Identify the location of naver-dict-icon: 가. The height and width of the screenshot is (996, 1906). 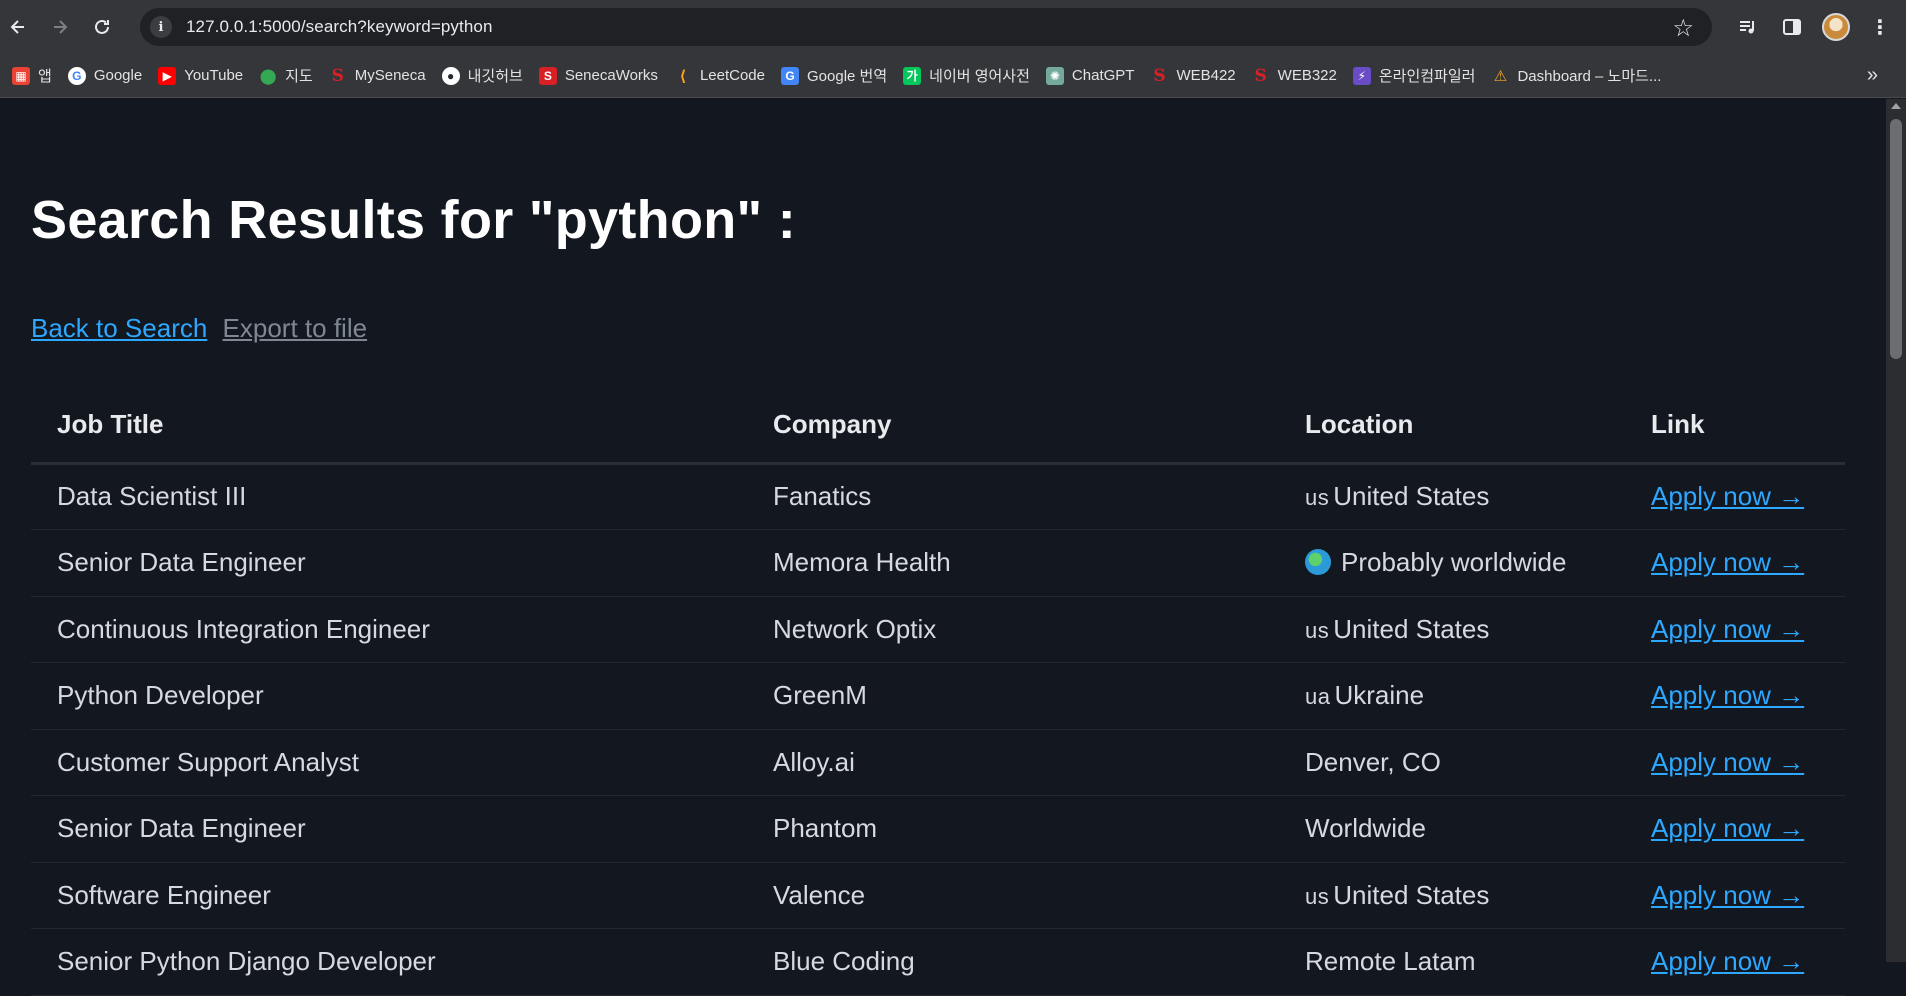
(912, 75).